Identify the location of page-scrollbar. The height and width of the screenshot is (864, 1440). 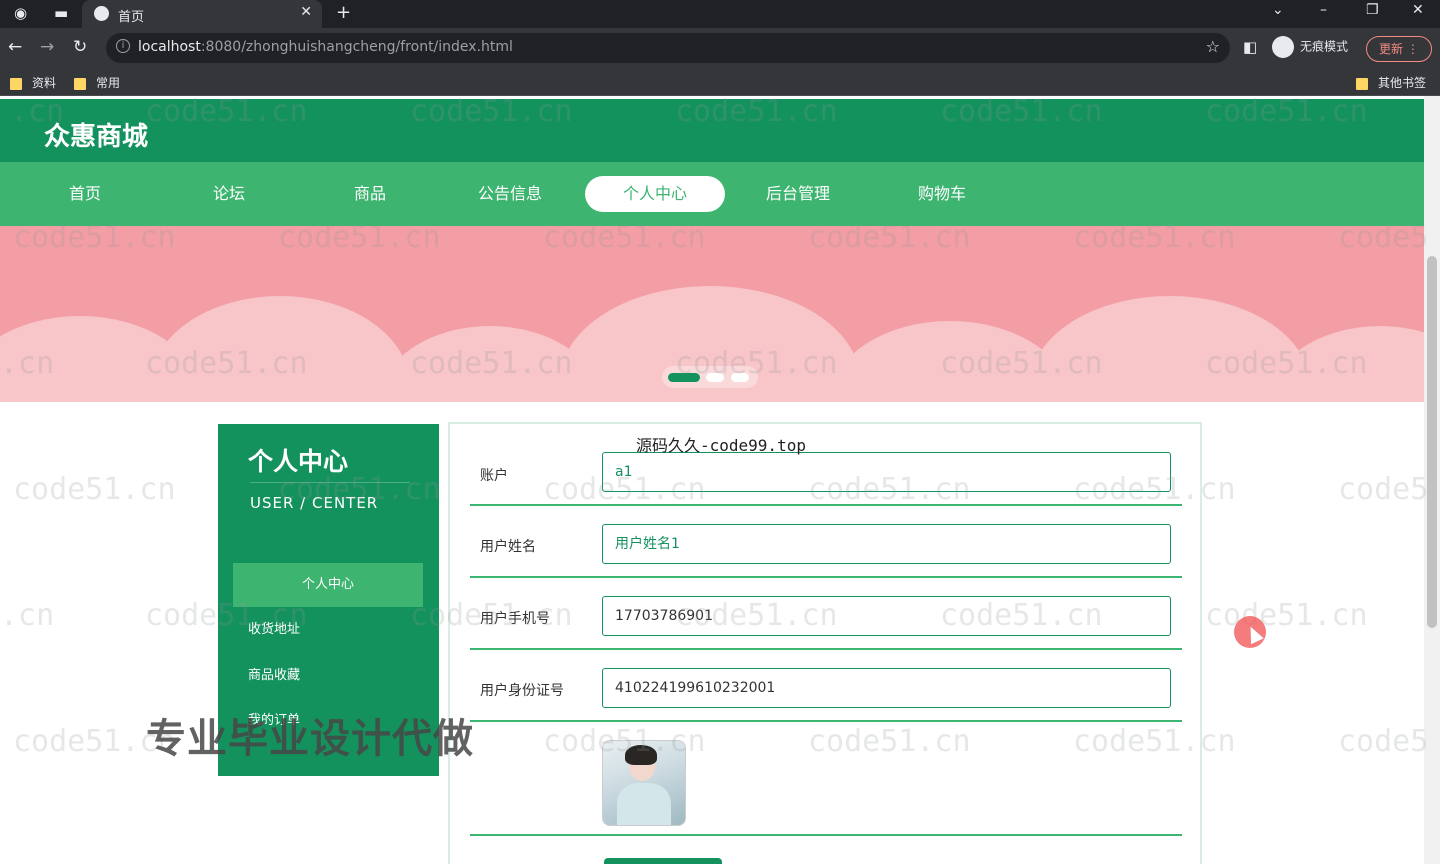
(1432, 480).